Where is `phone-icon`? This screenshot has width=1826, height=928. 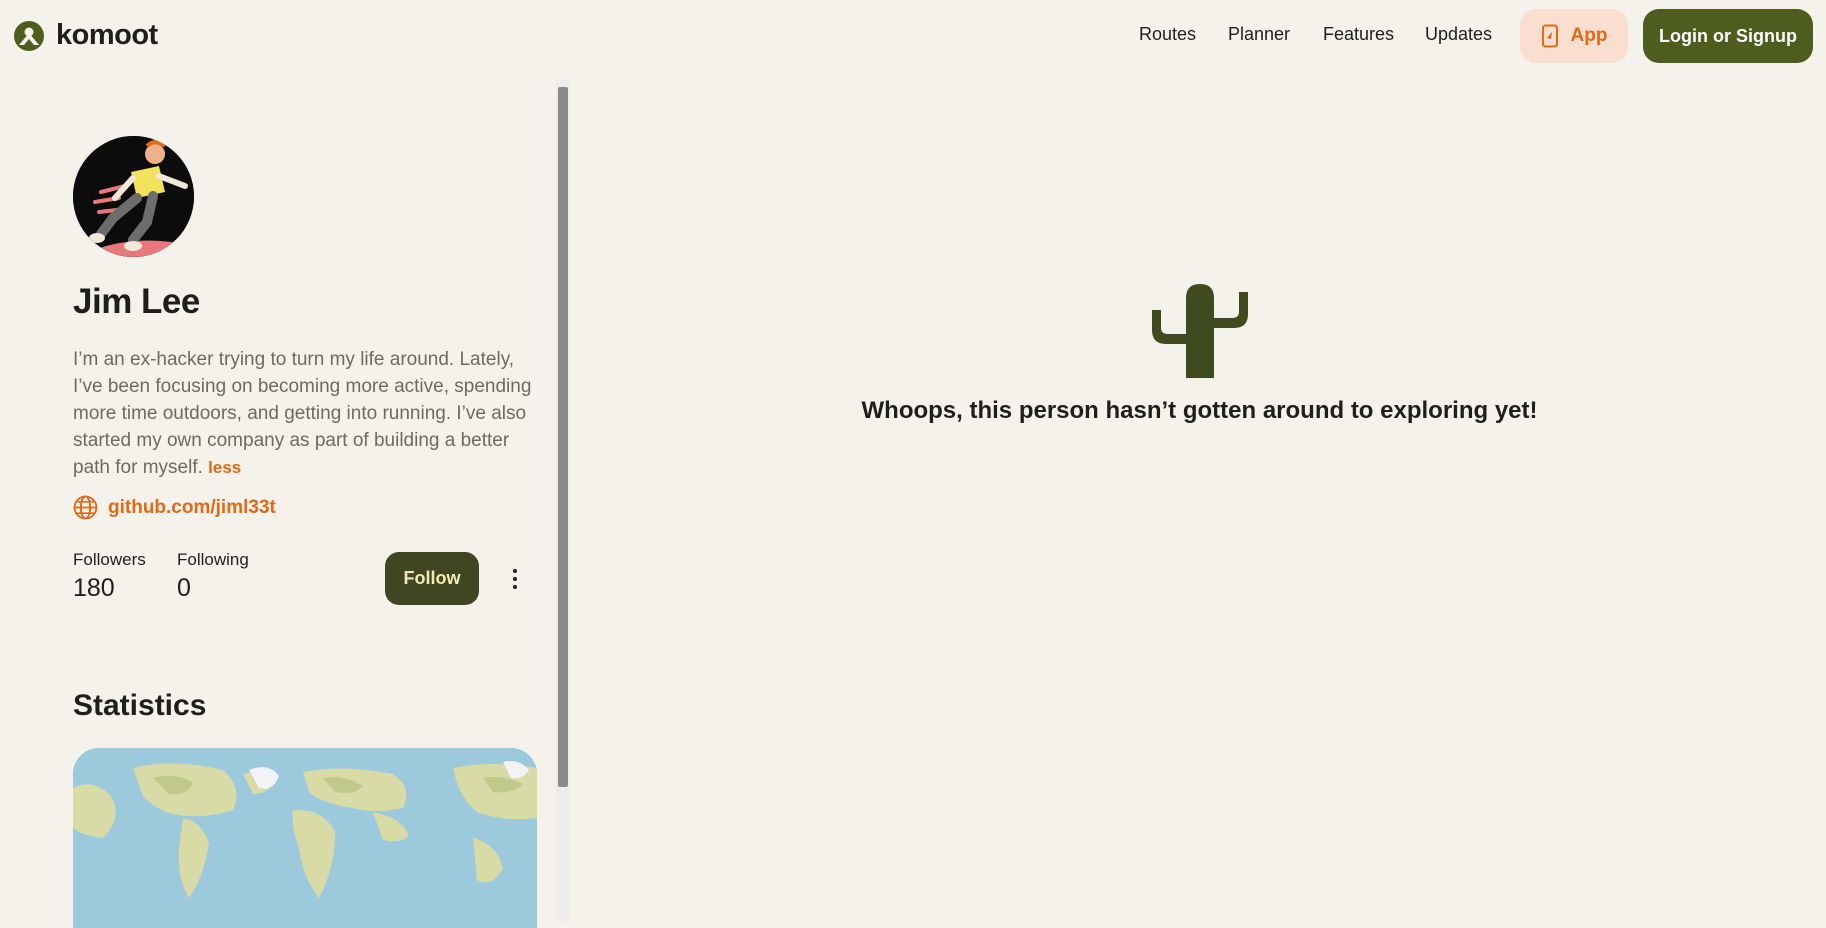
phone-icon is located at coordinates (1549, 36).